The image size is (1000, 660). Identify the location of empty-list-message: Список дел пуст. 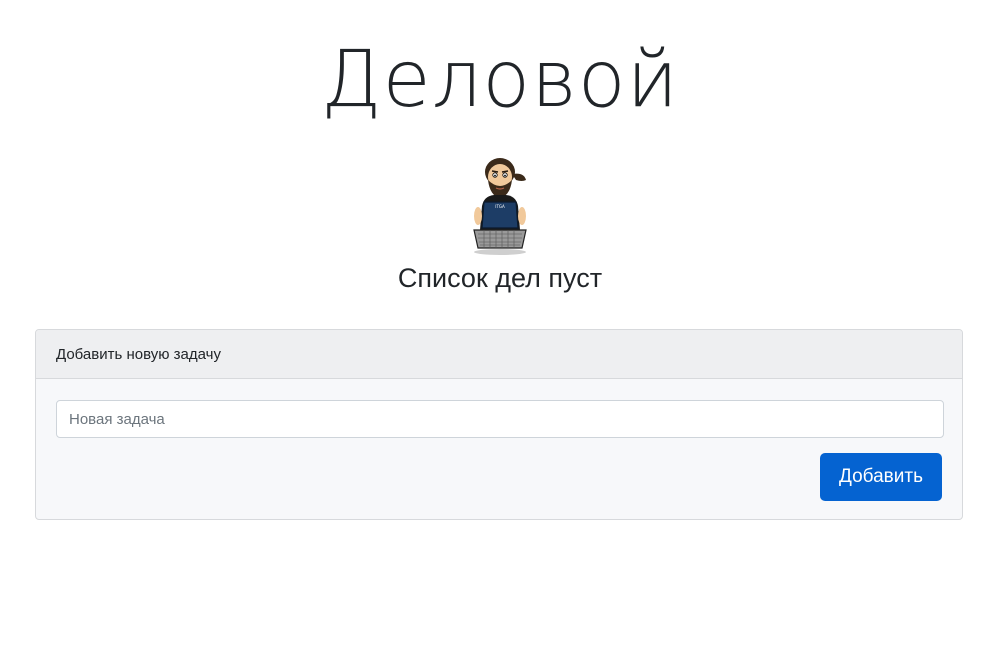
(500, 278).